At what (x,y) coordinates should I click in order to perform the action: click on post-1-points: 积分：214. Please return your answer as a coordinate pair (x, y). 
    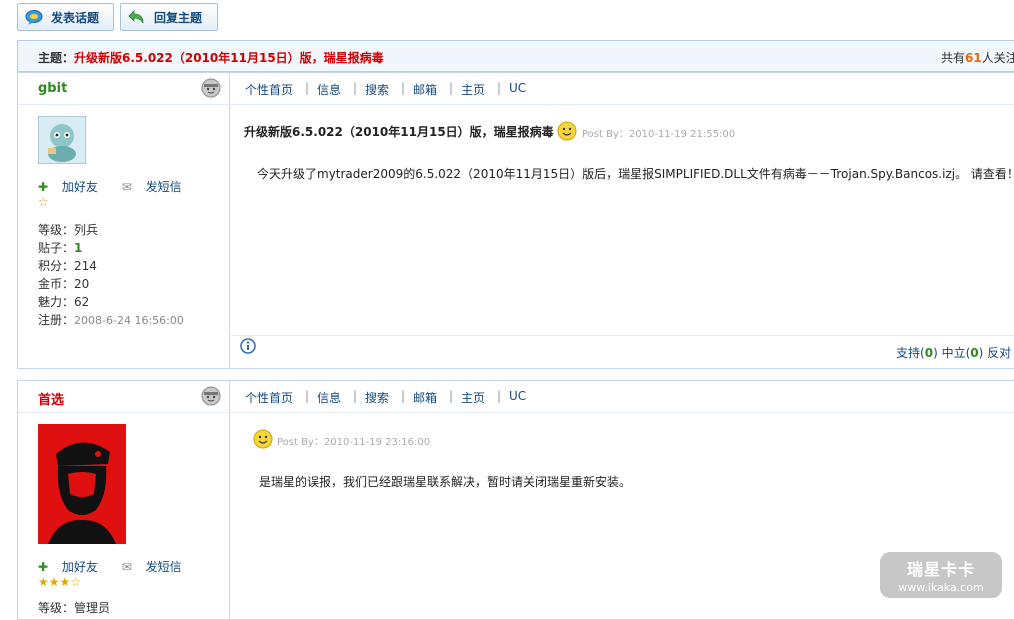
    Looking at the image, I should click on (67, 266).